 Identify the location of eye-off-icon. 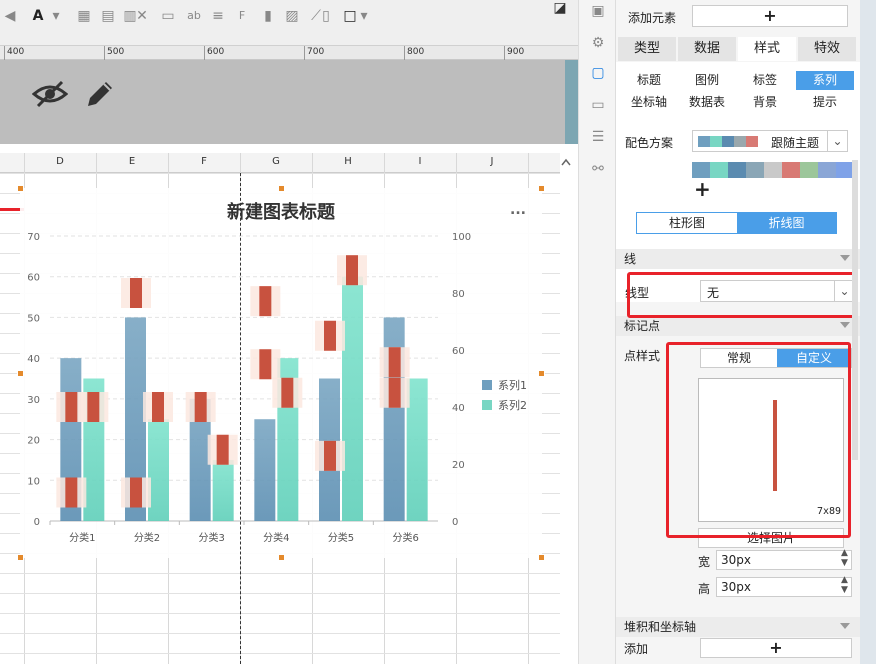
(50, 94).